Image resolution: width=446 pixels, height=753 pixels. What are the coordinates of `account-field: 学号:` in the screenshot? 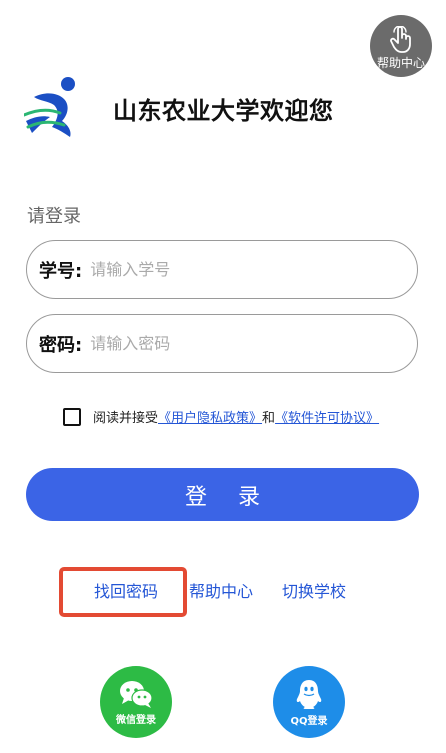 It's located at (222, 269).